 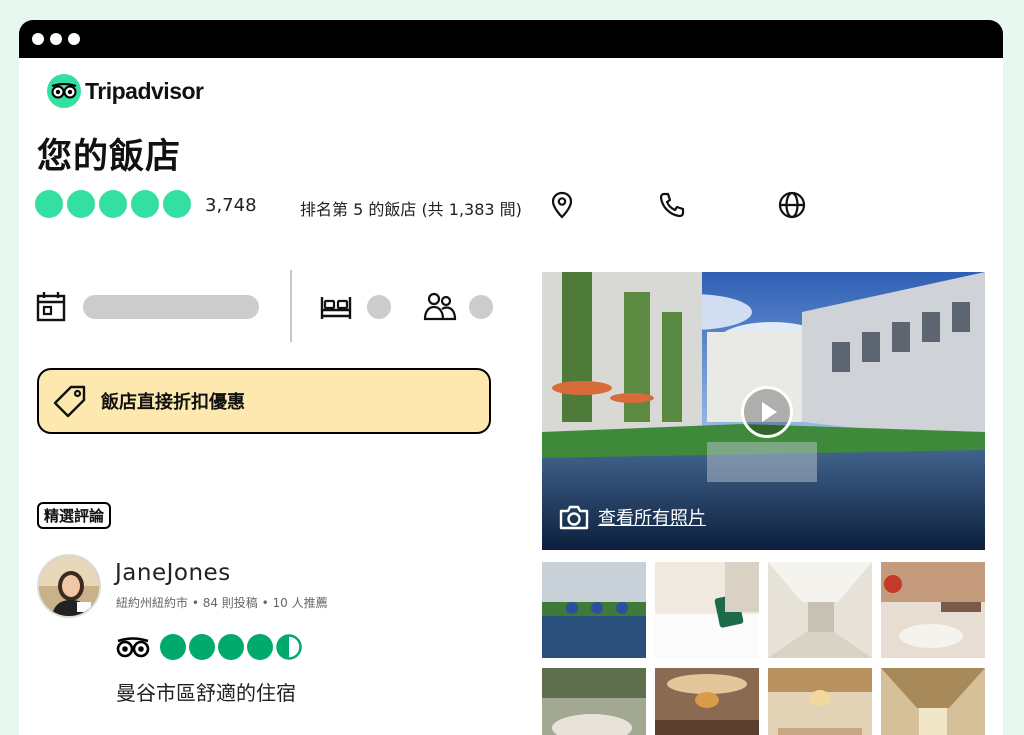 What do you see at coordinates (69, 586) in the screenshot?
I see `avatar` at bounding box center [69, 586].